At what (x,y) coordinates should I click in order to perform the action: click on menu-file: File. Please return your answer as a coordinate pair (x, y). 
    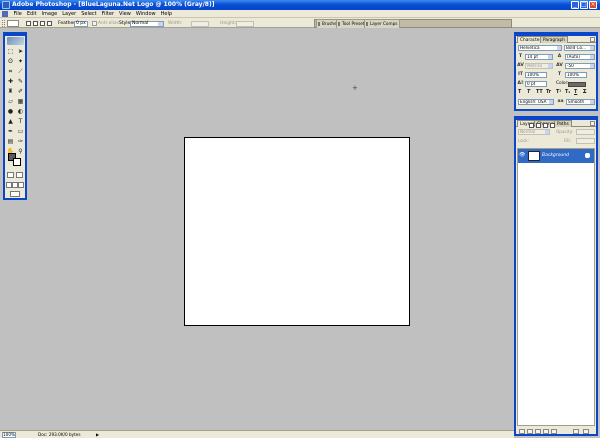
    Looking at the image, I should click on (17, 14).